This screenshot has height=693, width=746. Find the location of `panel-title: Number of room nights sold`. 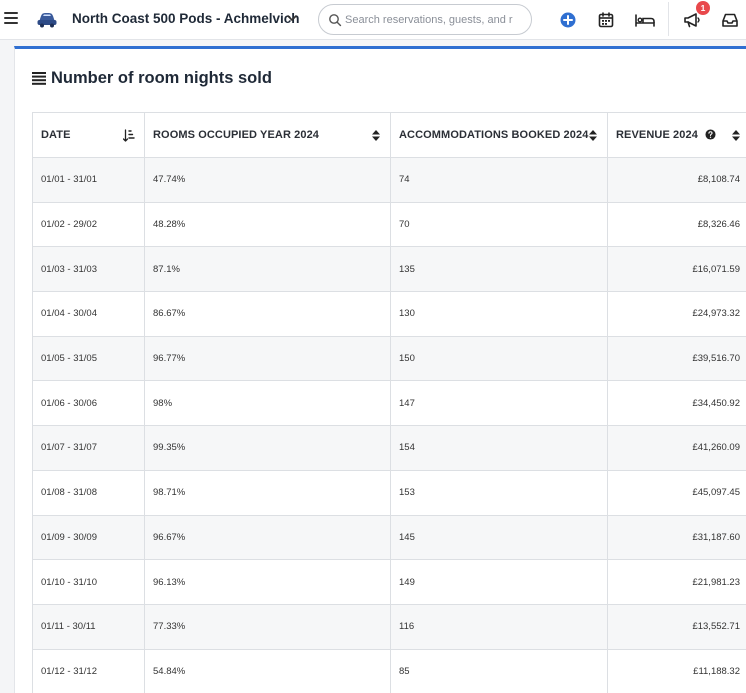

panel-title: Number of room nights sold is located at coordinates (161, 77).